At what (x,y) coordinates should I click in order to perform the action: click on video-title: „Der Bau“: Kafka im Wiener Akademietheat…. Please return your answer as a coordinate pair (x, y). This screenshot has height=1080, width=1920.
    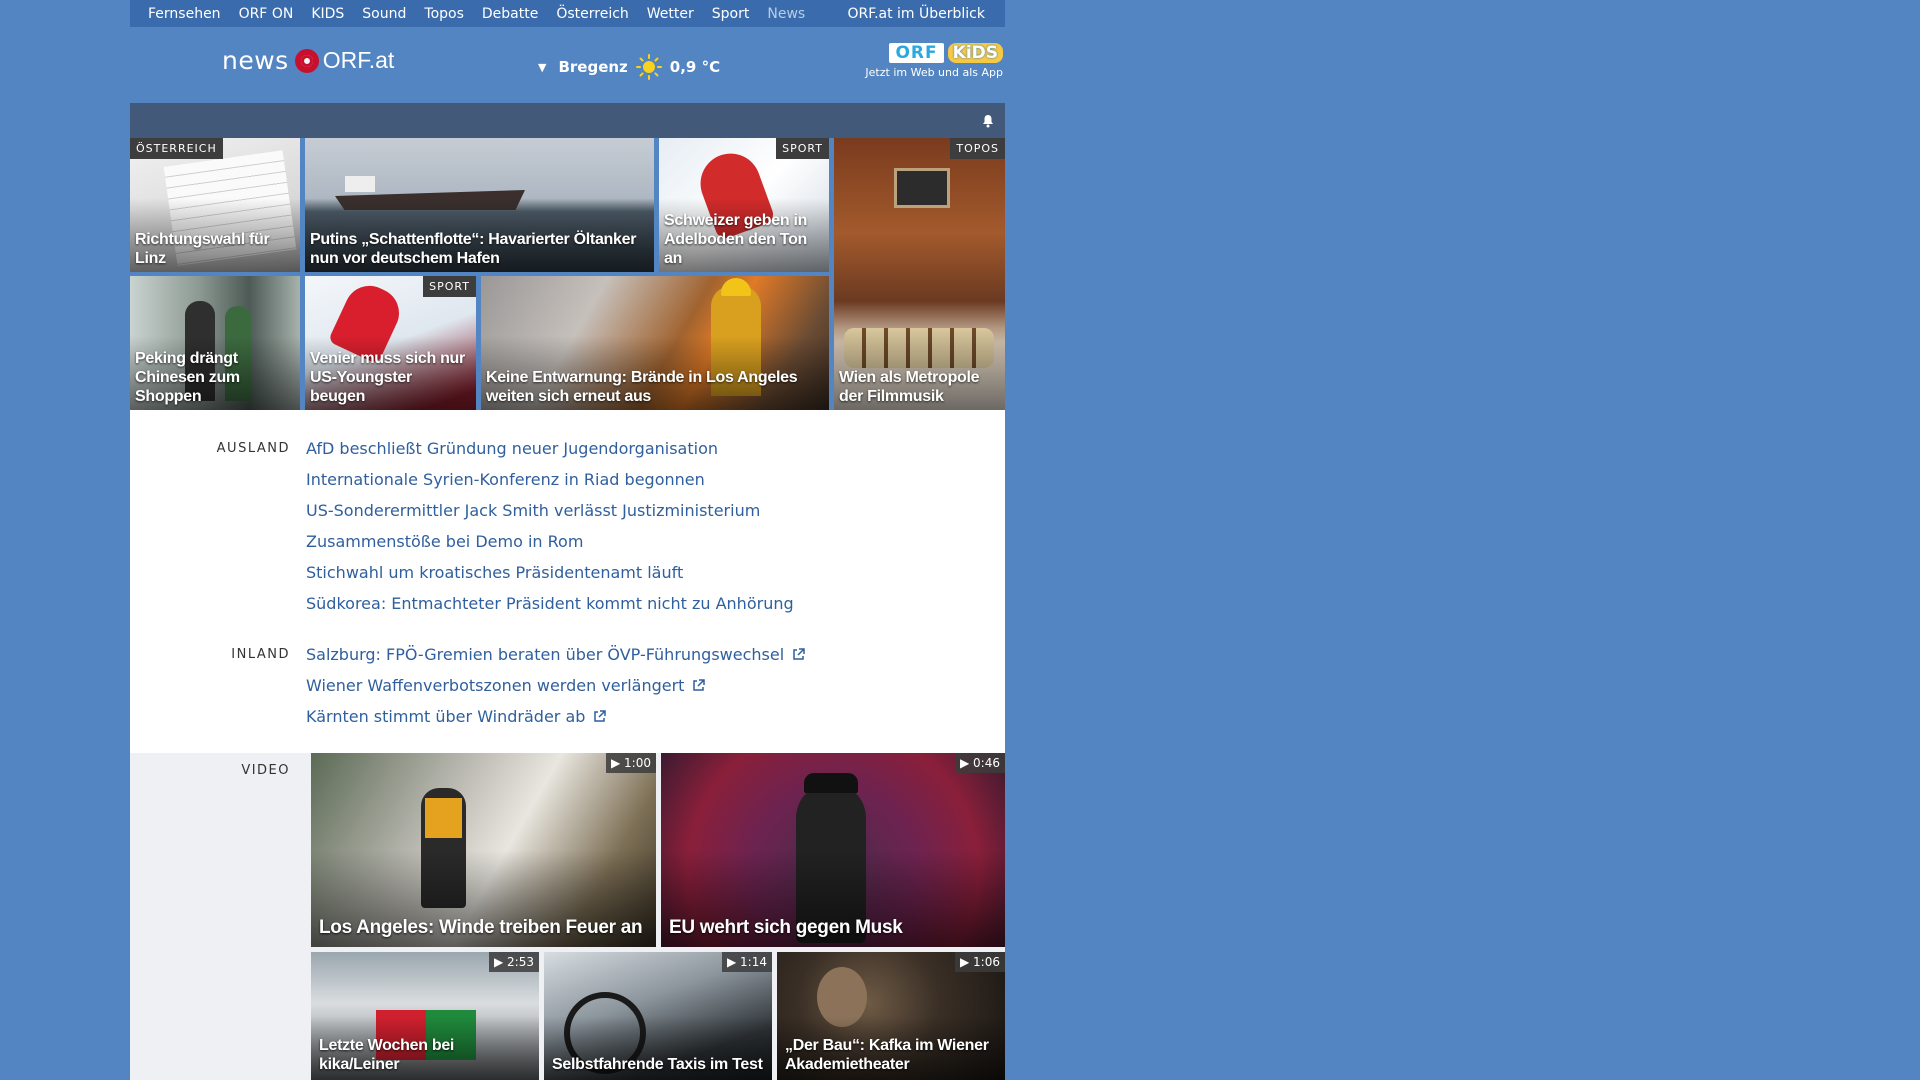
    Looking at the image, I should click on (887, 1055).